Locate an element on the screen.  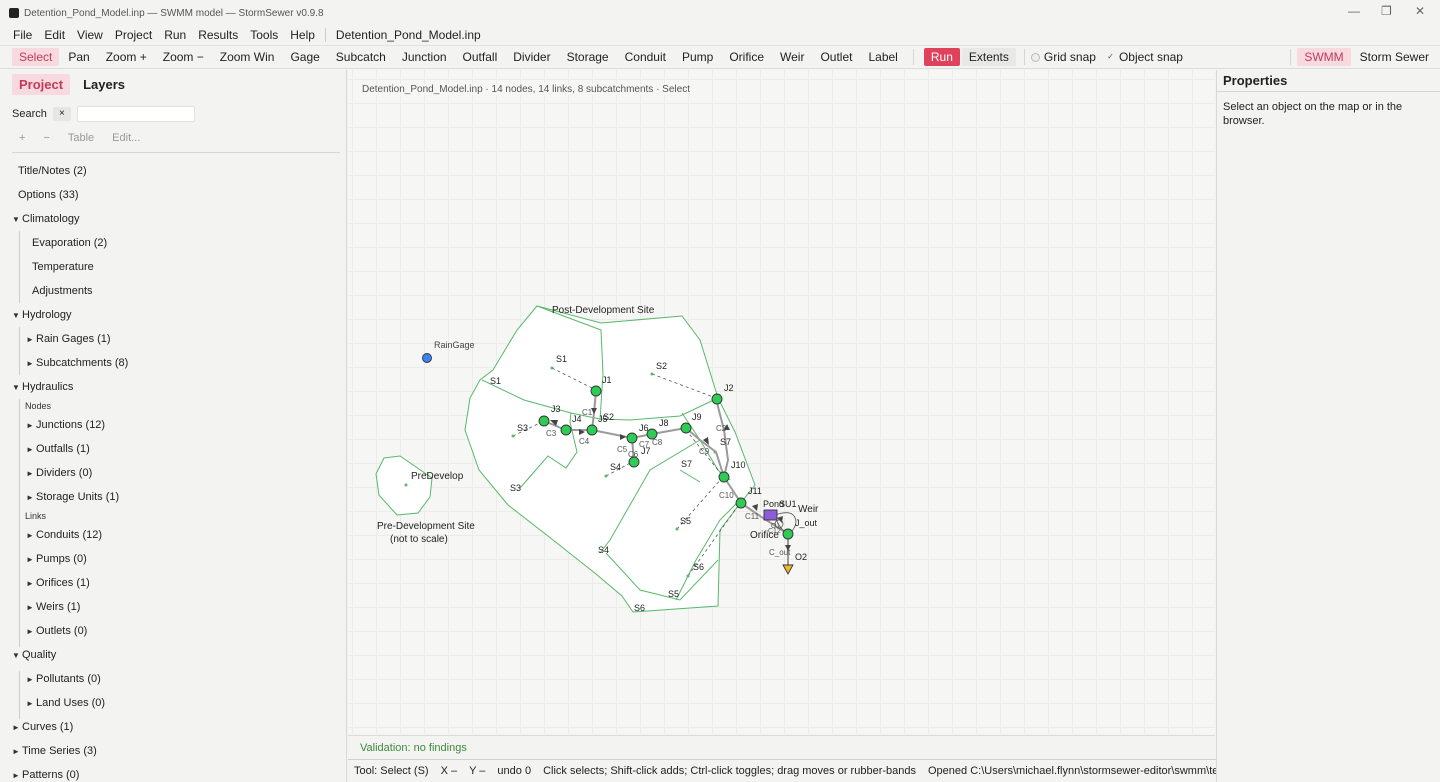
maximize-button: ❐ is located at coordinates (1386, 11).